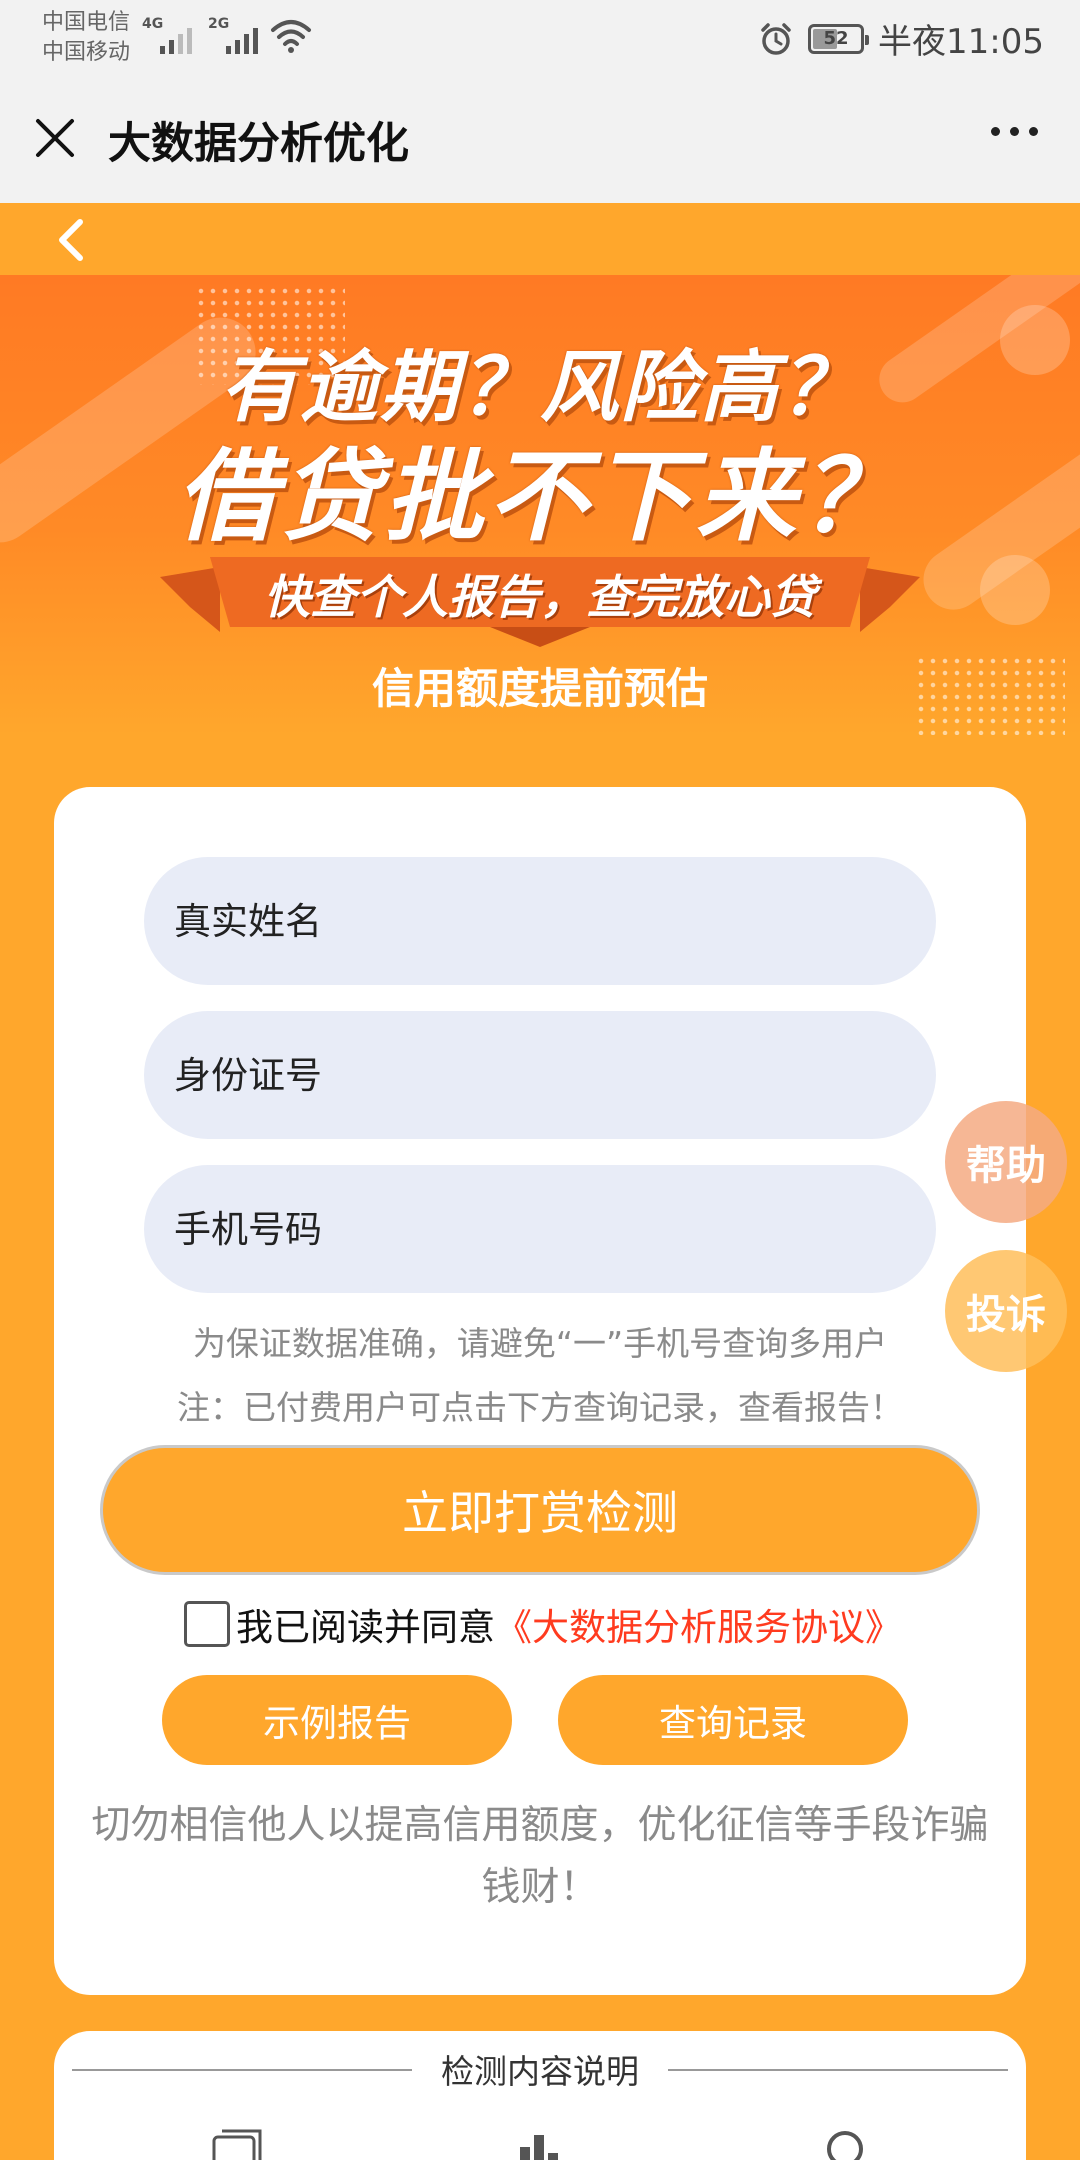 This screenshot has width=1080, height=2160. Describe the element at coordinates (258, 144) in the screenshot. I see `page-title: 大数据分析优化` at that location.